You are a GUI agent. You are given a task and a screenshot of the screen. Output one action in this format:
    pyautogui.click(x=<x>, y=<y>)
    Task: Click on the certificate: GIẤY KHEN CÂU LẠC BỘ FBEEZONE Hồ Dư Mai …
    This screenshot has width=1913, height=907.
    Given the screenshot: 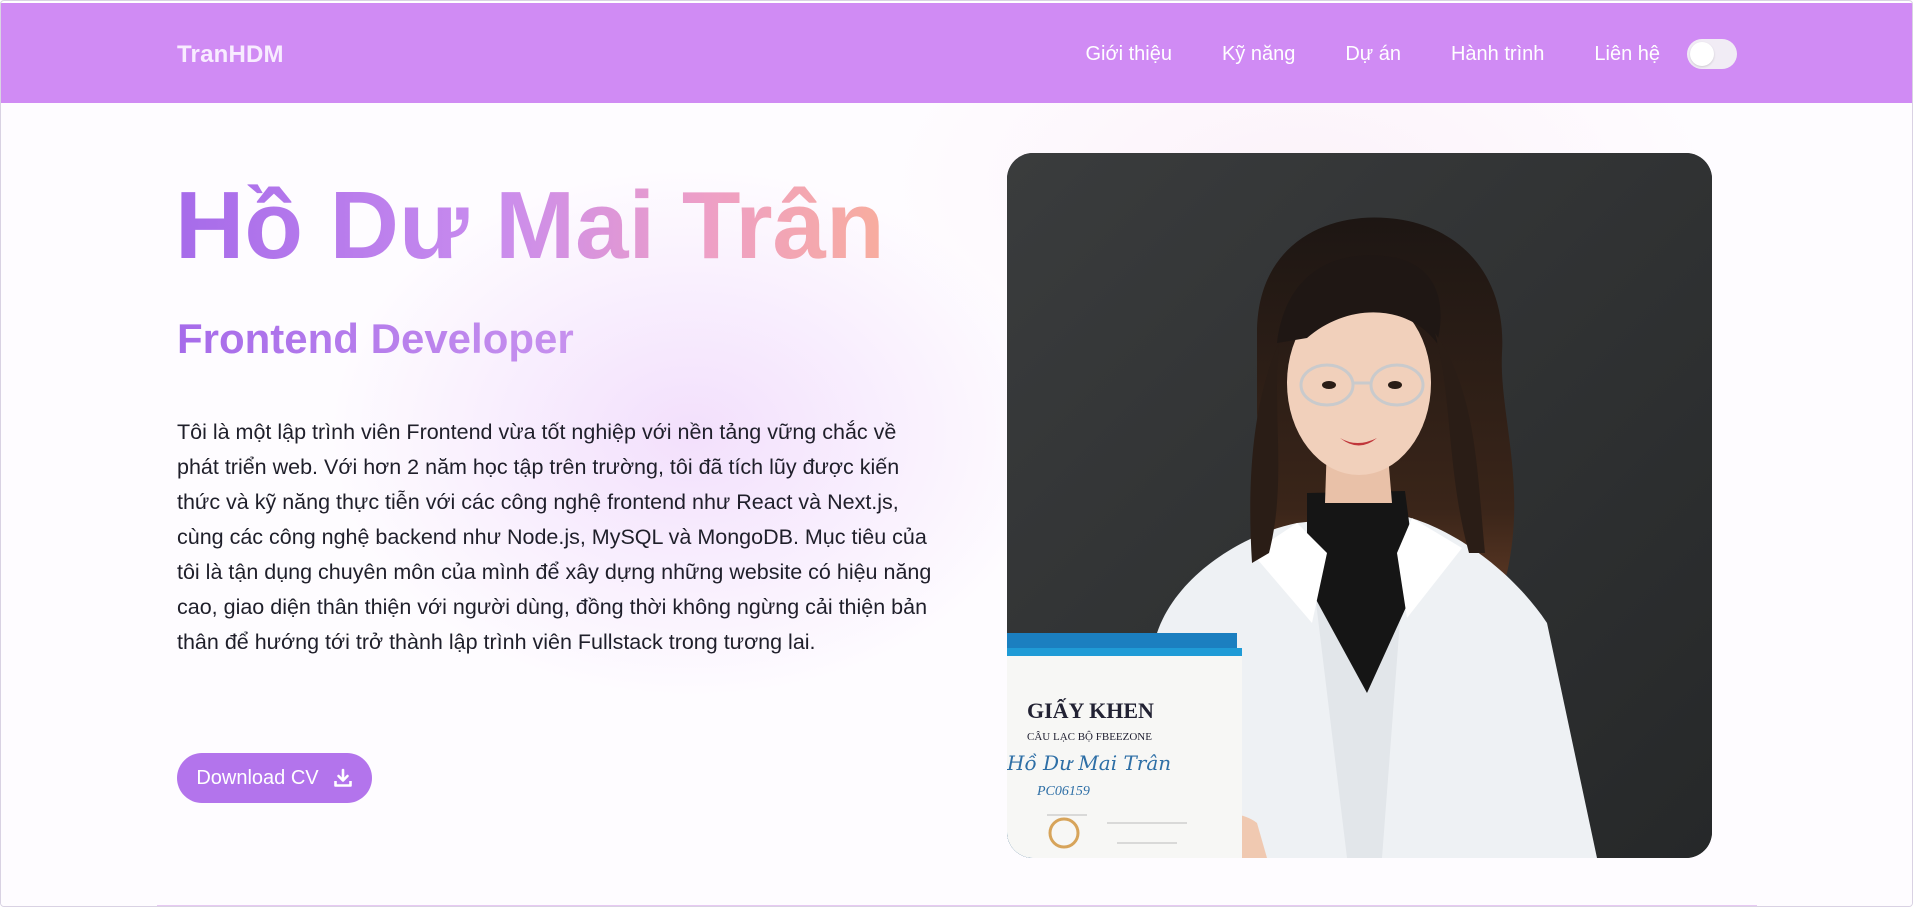 What is the action you would take?
    pyautogui.click(x=1124, y=745)
    